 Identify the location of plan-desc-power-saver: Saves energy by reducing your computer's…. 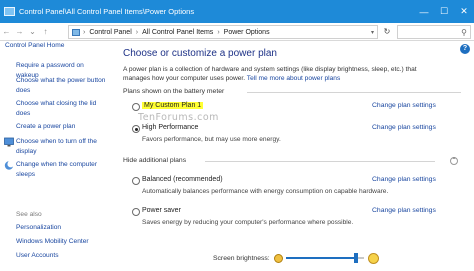
(248, 222).